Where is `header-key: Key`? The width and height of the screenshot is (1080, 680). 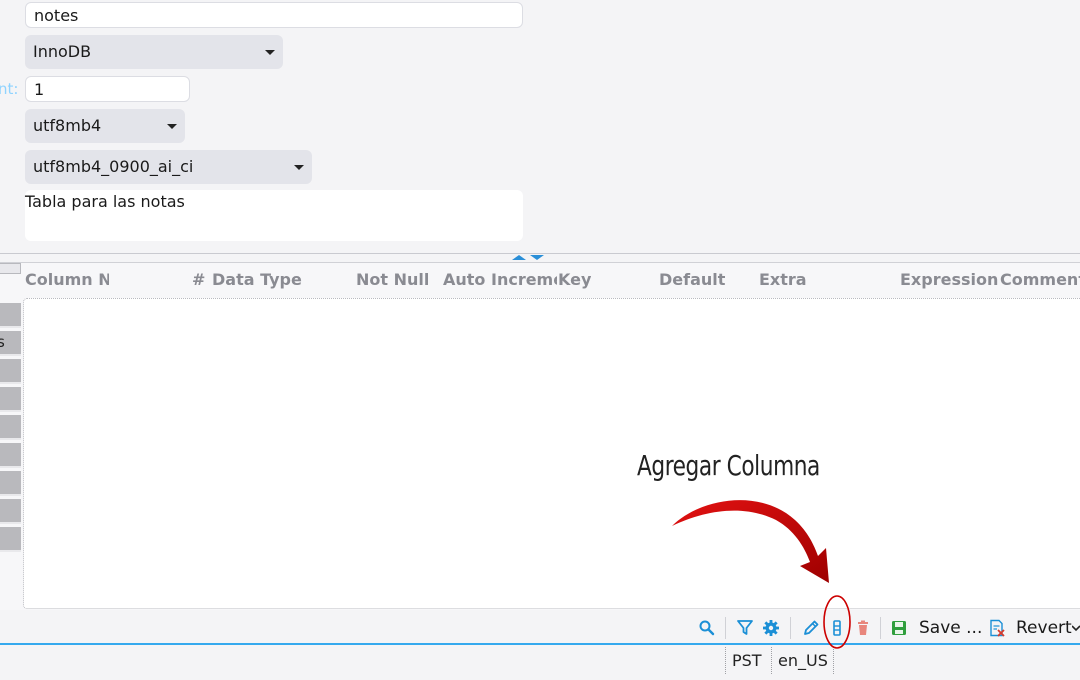 header-key: Key is located at coordinates (574, 279).